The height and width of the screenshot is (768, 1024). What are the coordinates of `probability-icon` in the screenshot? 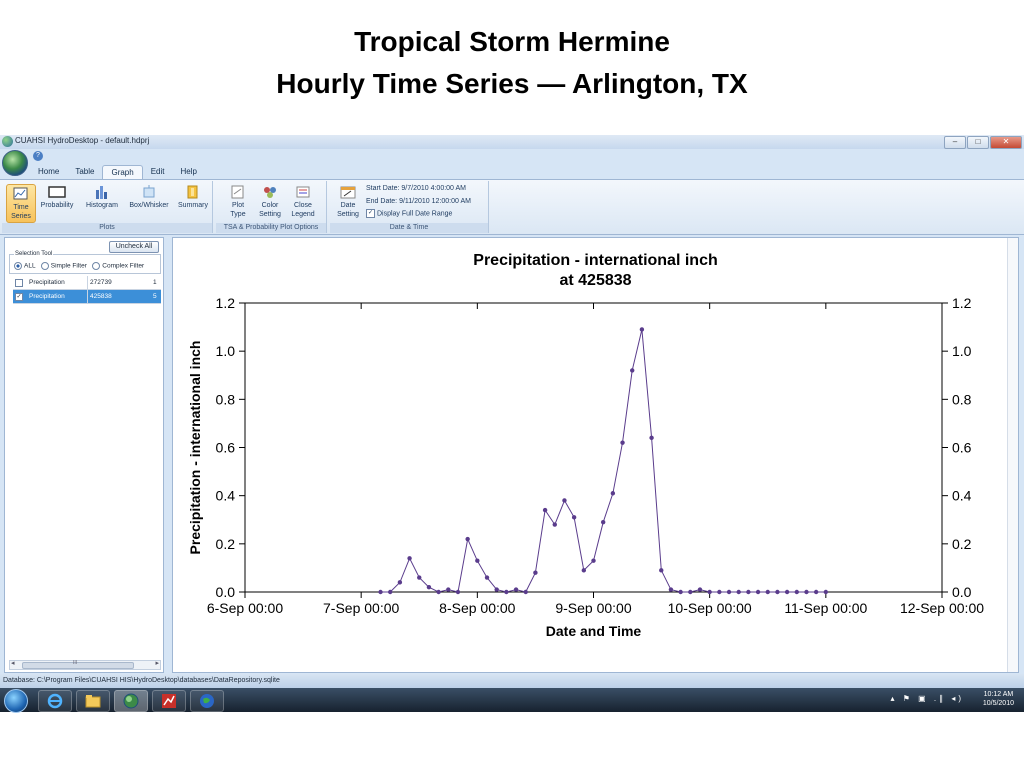 It's located at (57, 192).